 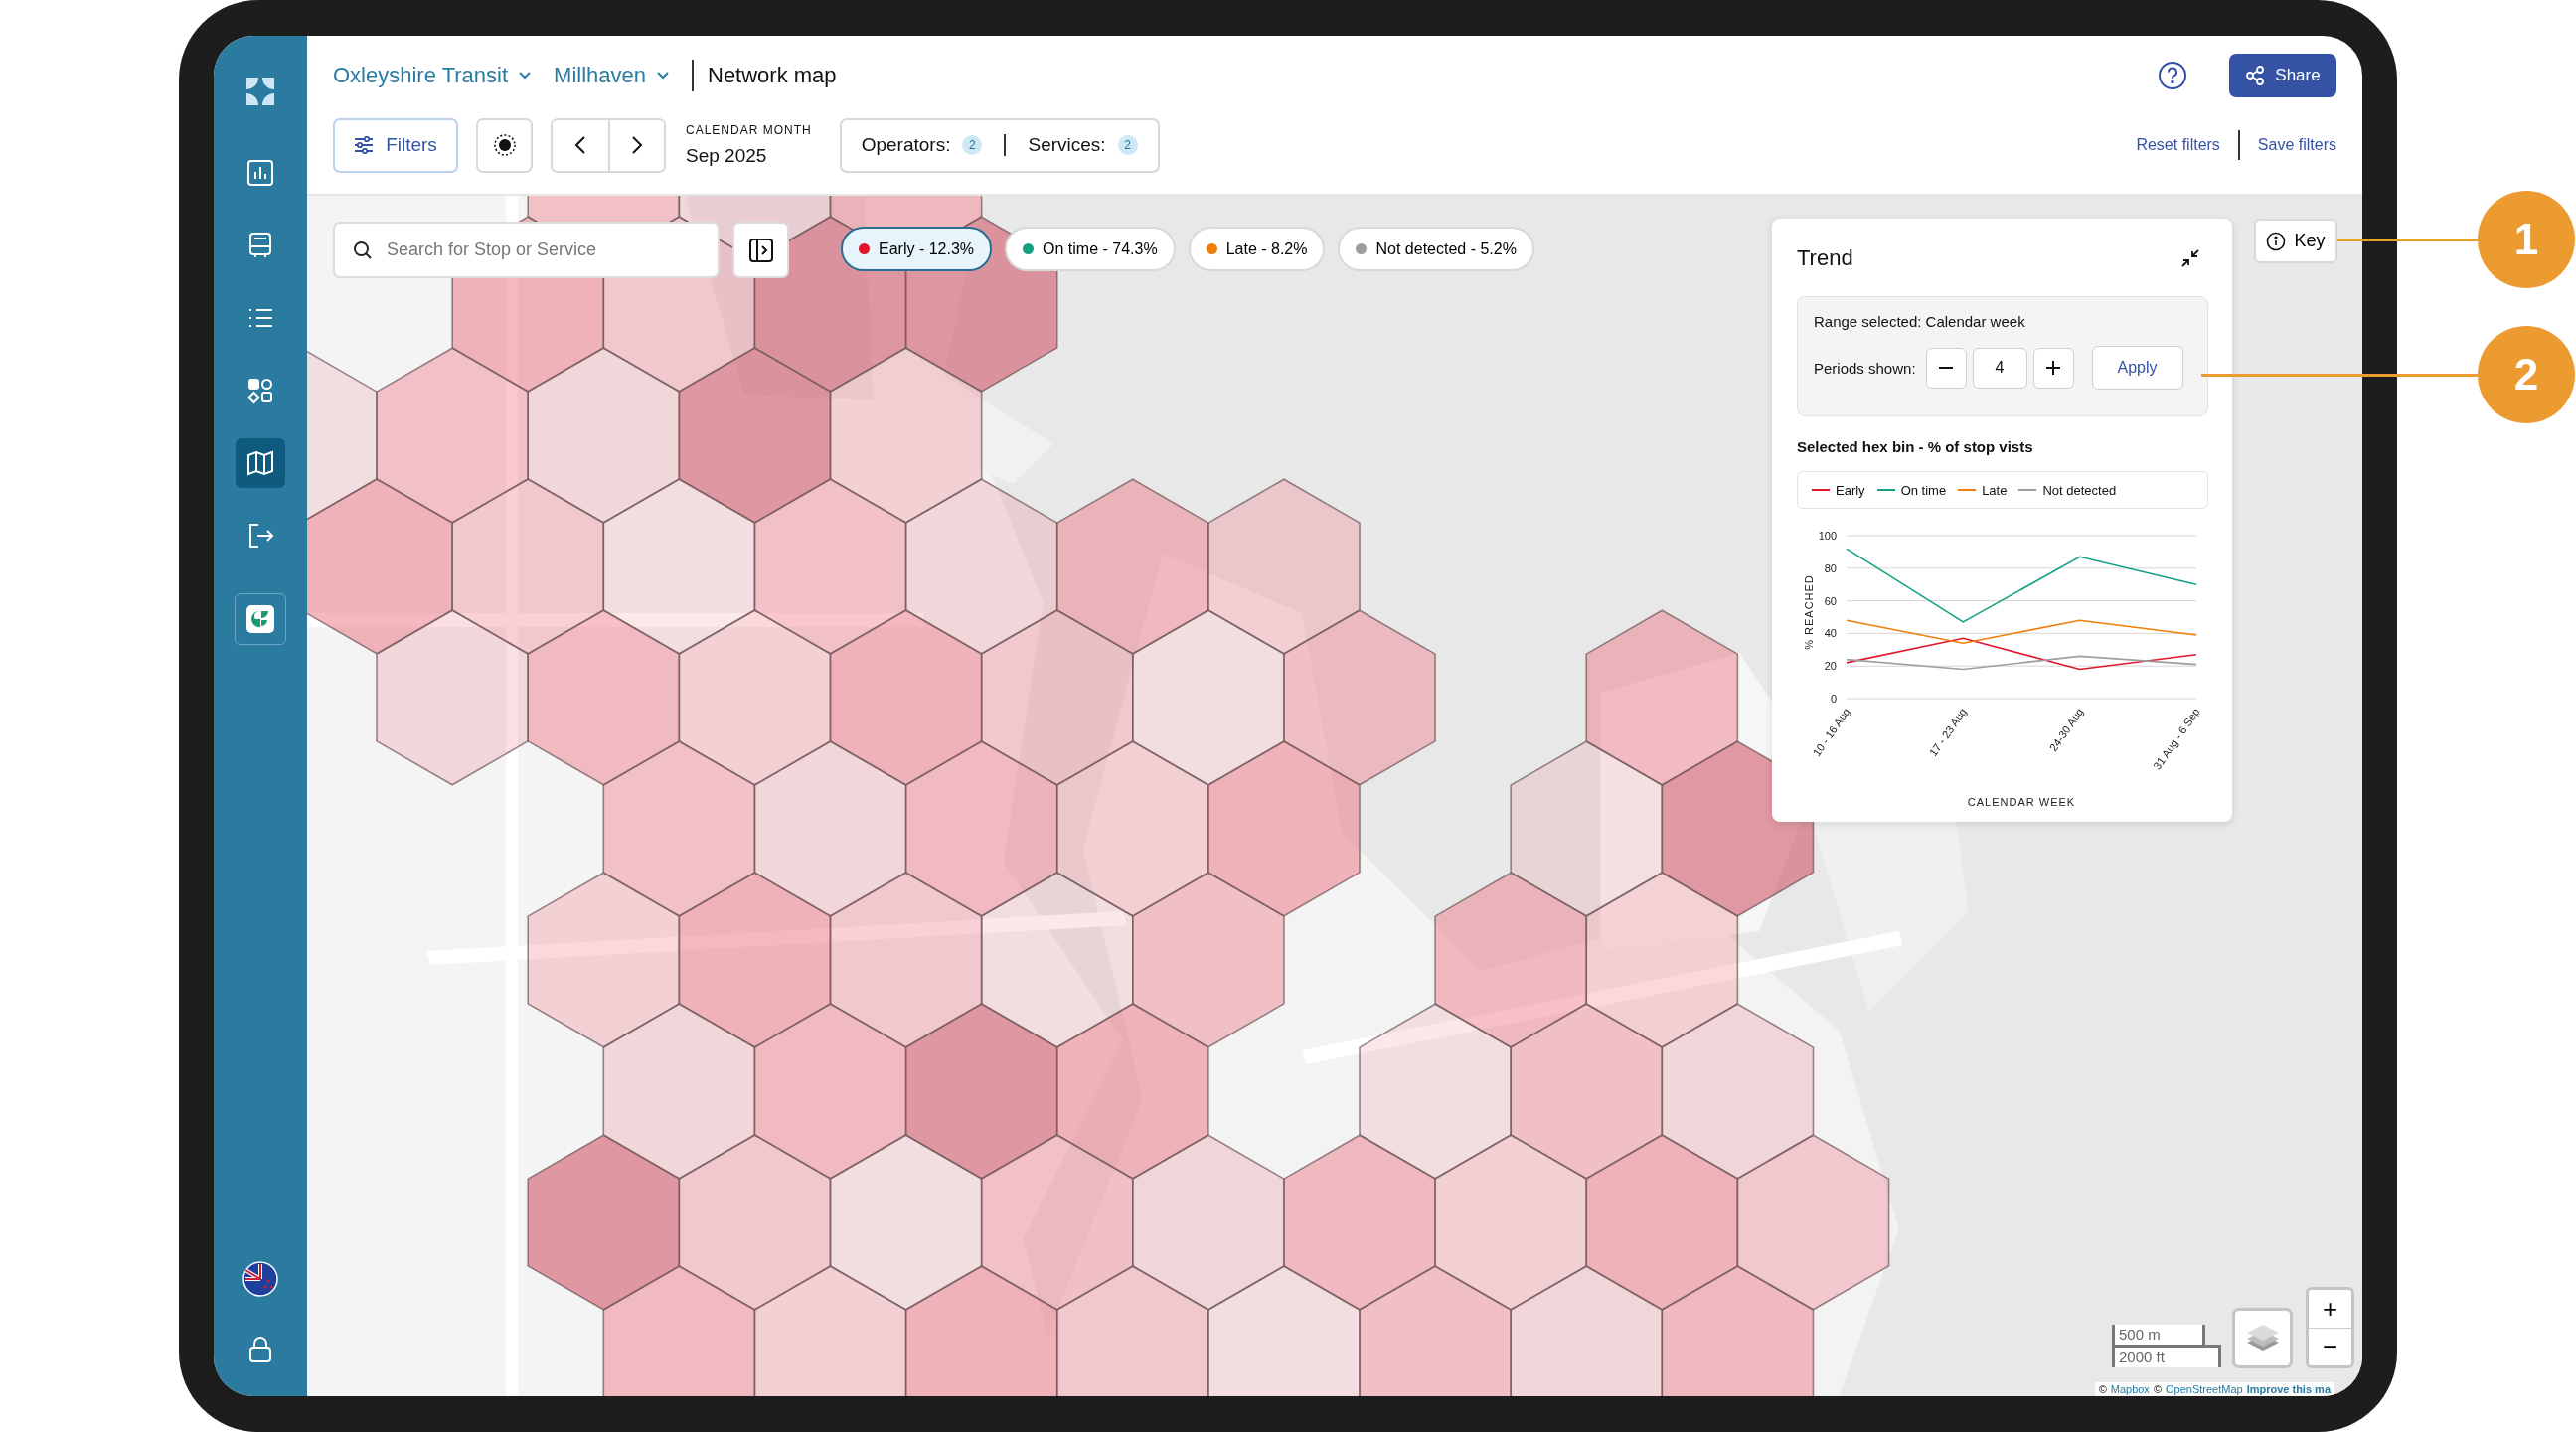 I want to click on app-launcher-button, so click(x=260, y=619).